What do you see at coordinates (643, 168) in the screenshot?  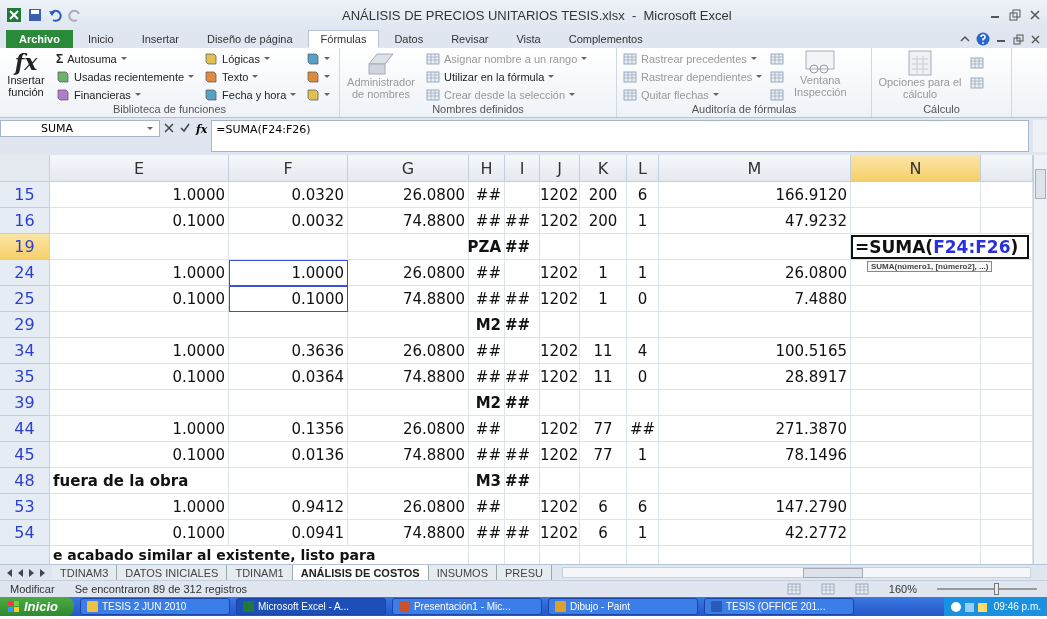 I see `column-header: L` at bounding box center [643, 168].